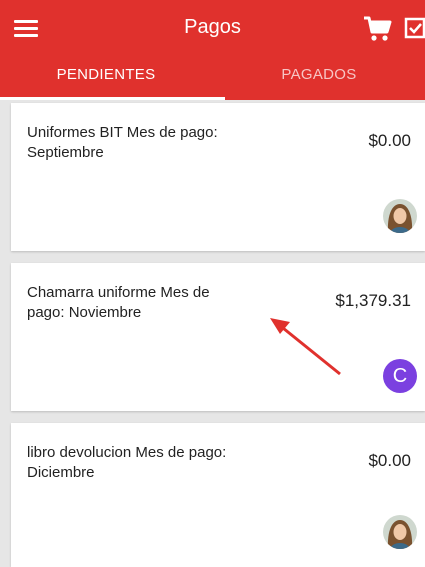  What do you see at coordinates (106, 79) in the screenshot?
I see `tab-pendientes: PENDIENTES` at bounding box center [106, 79].